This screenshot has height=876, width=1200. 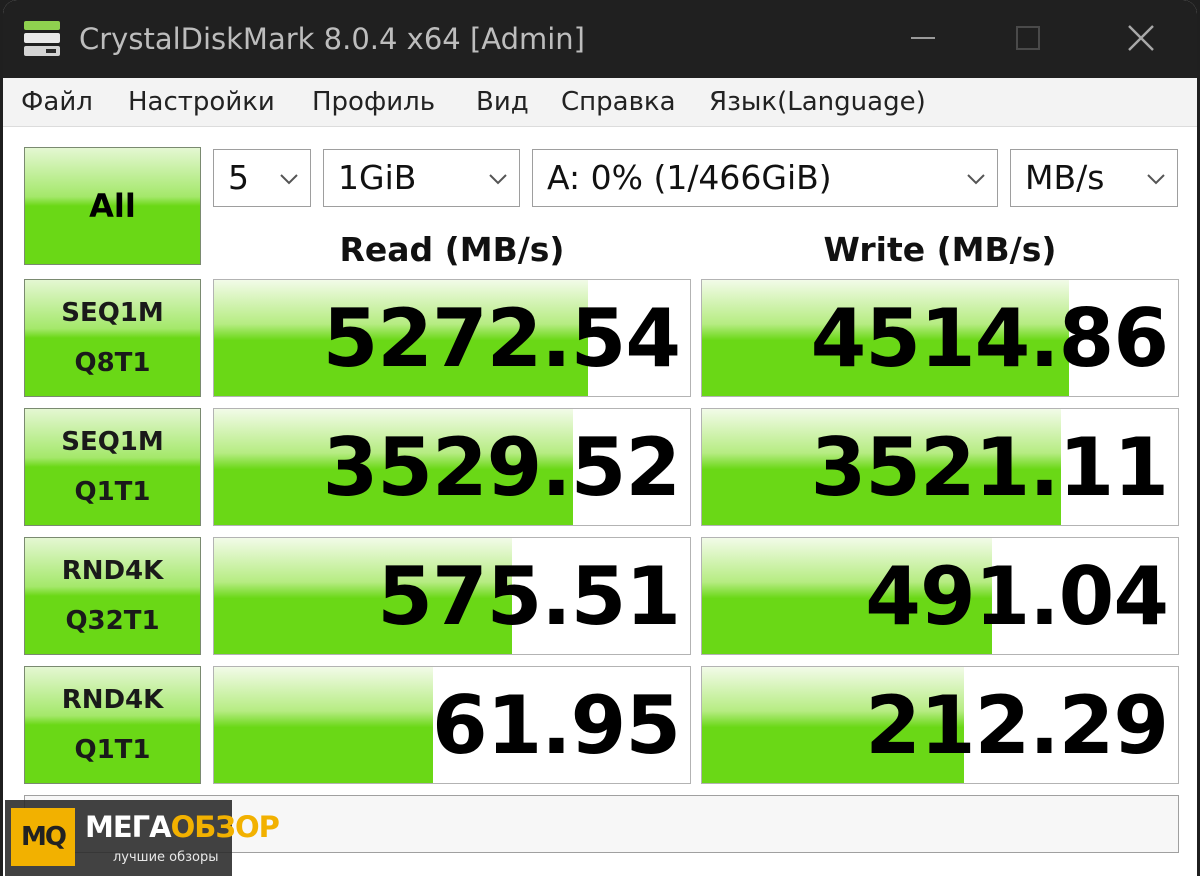 What do you see at coordinates (43, 837) in the screenshot?
I see `watermark-mark: MQ` at bounding box center [43, 837].